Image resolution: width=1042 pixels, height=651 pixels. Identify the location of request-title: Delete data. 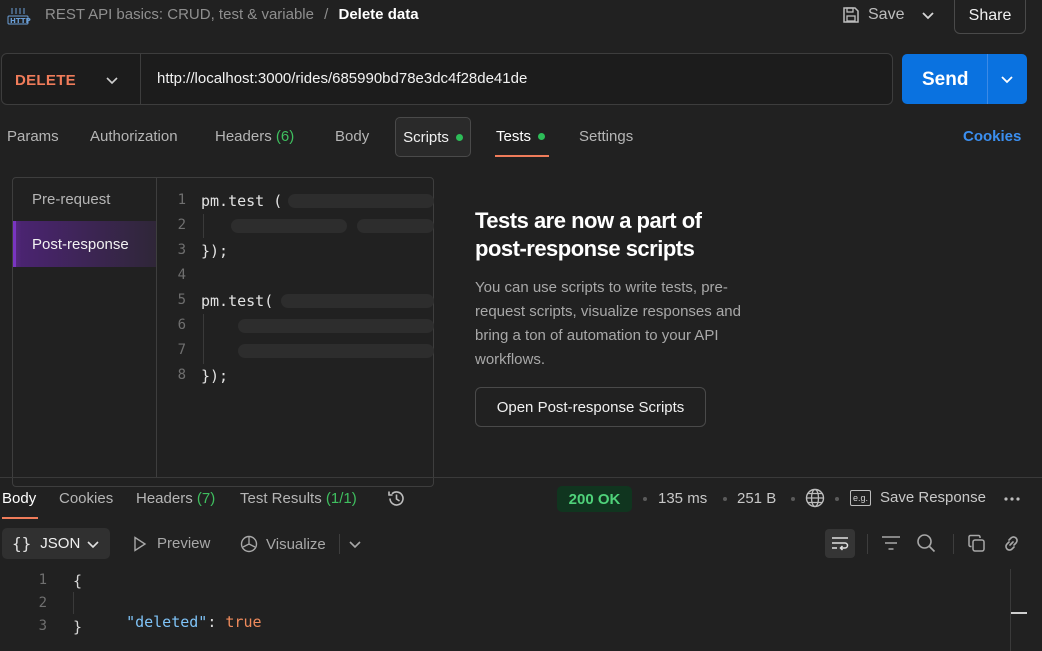
(379, 14).